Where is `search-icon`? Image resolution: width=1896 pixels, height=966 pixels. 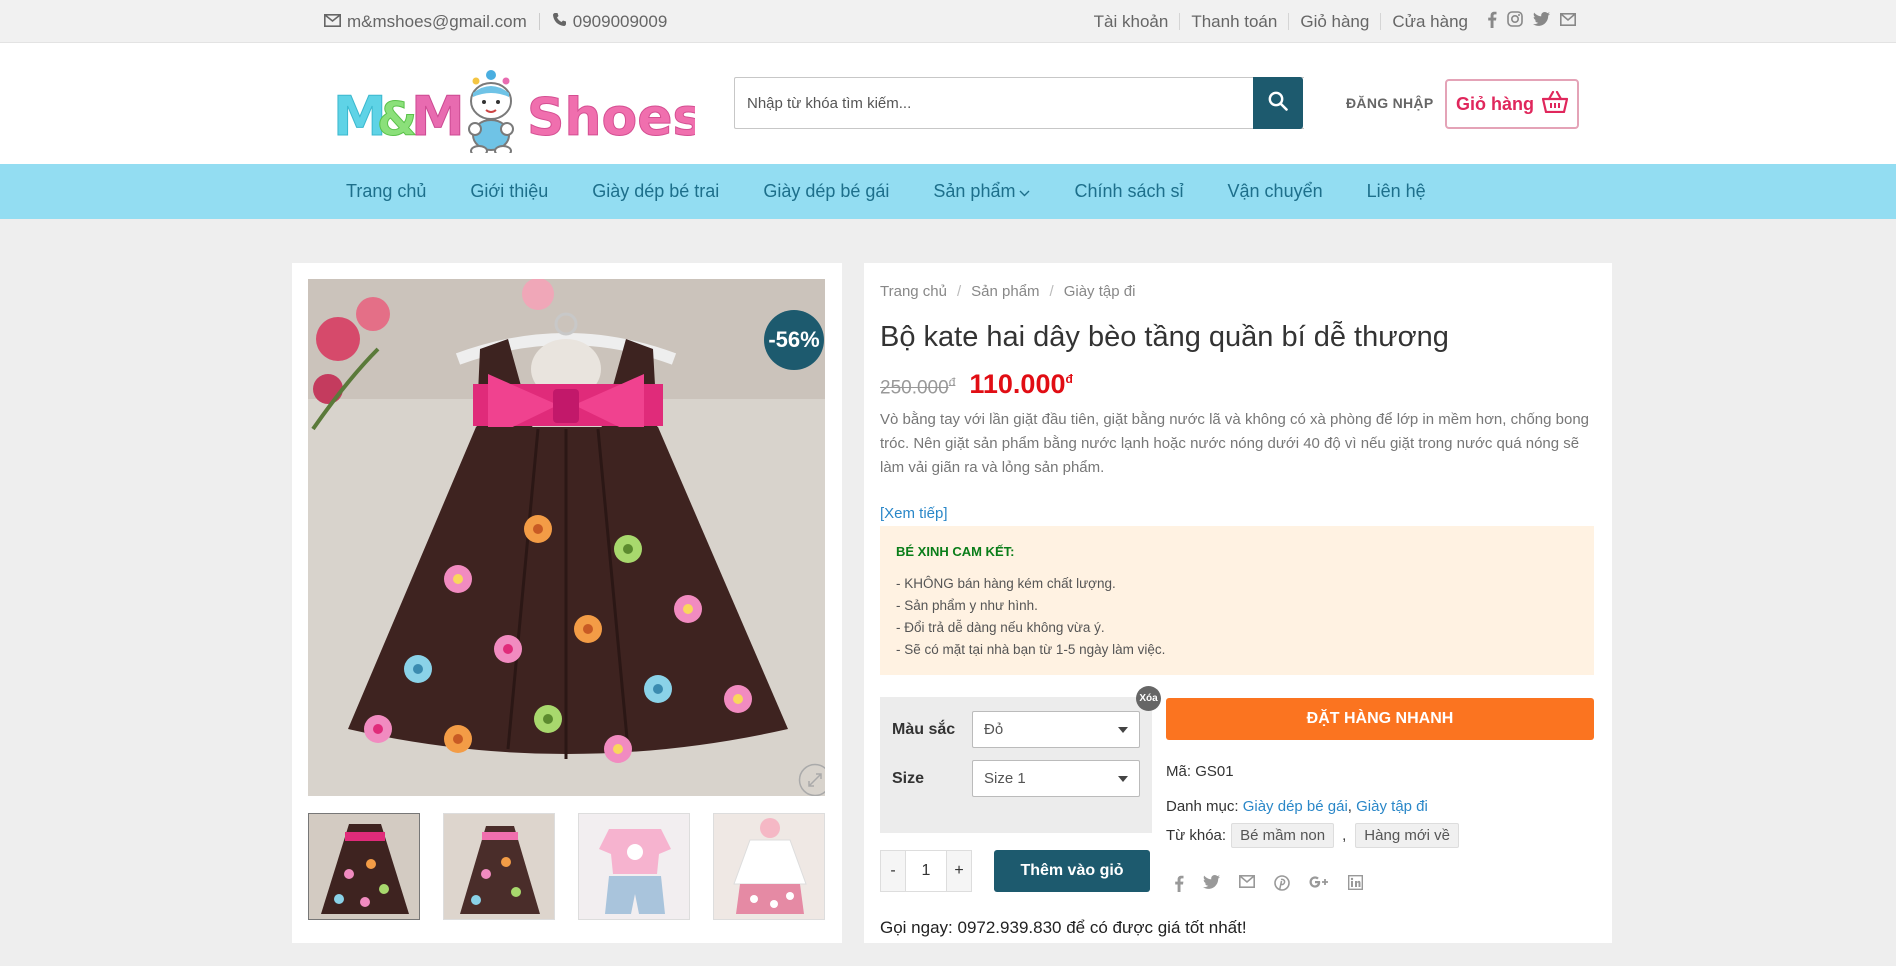
search-icon is located at coordinates (1278, 103).